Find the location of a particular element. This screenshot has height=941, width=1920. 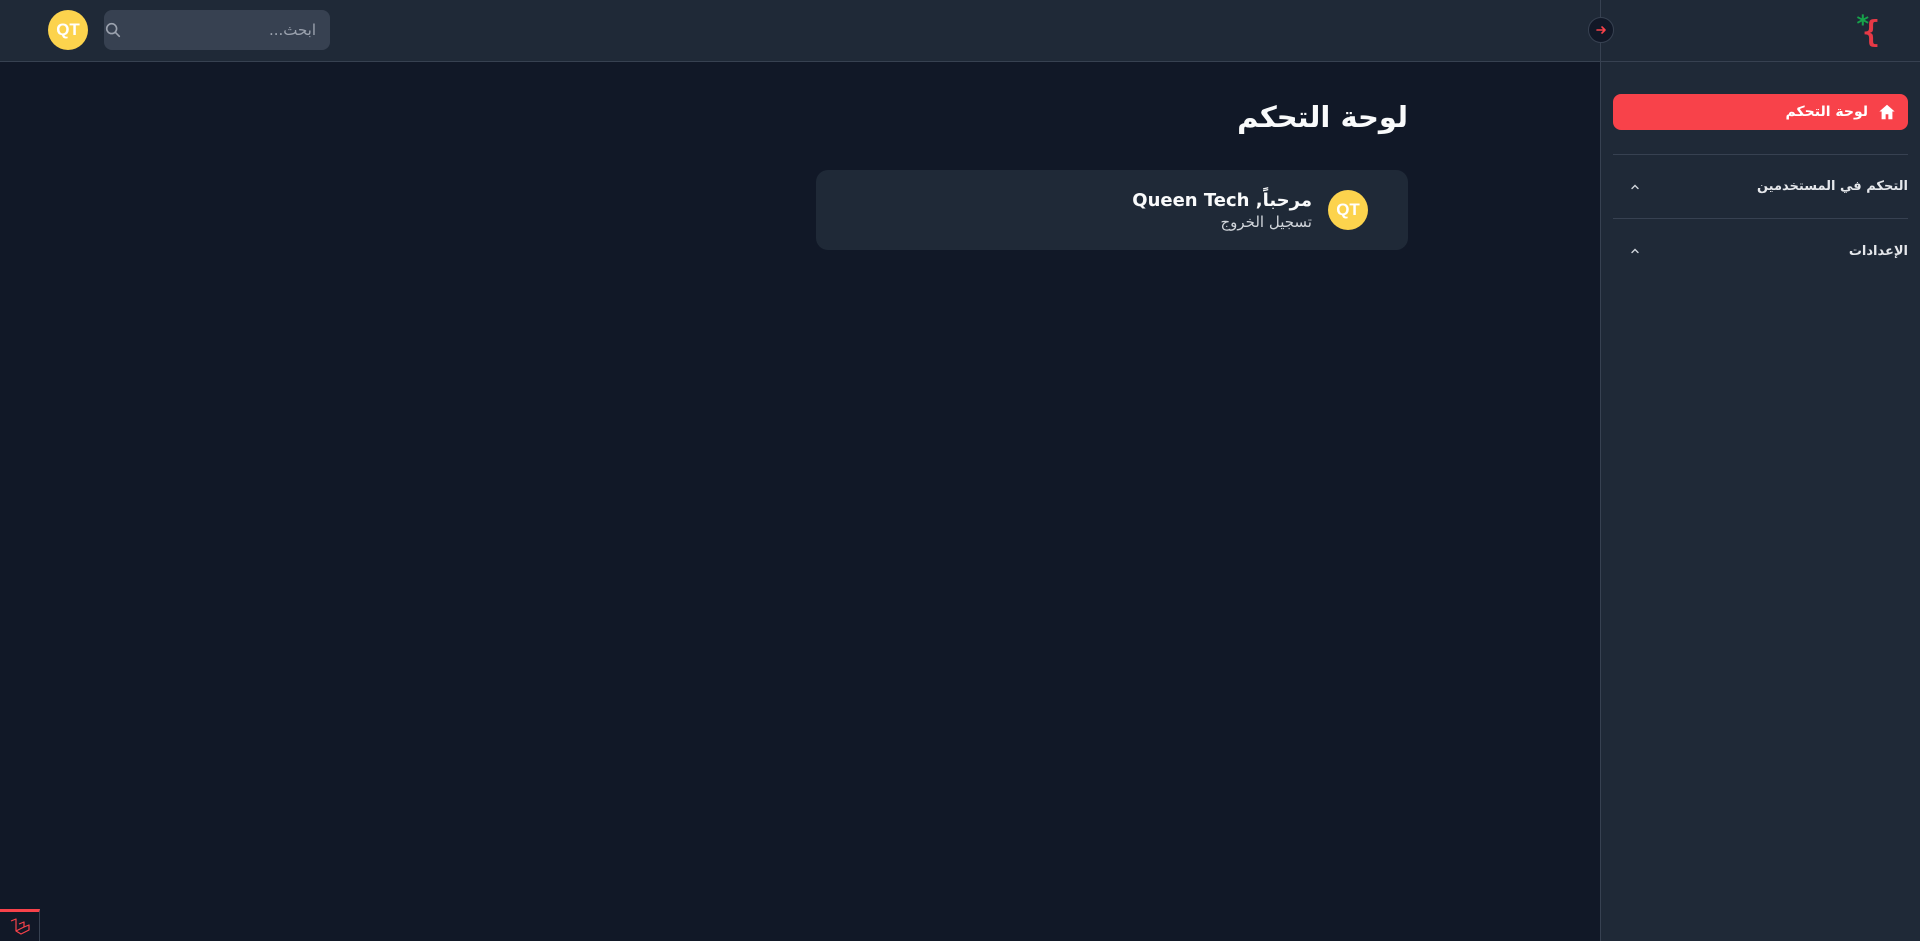

arrow-right-icon is located at coordinates (1601, 30).